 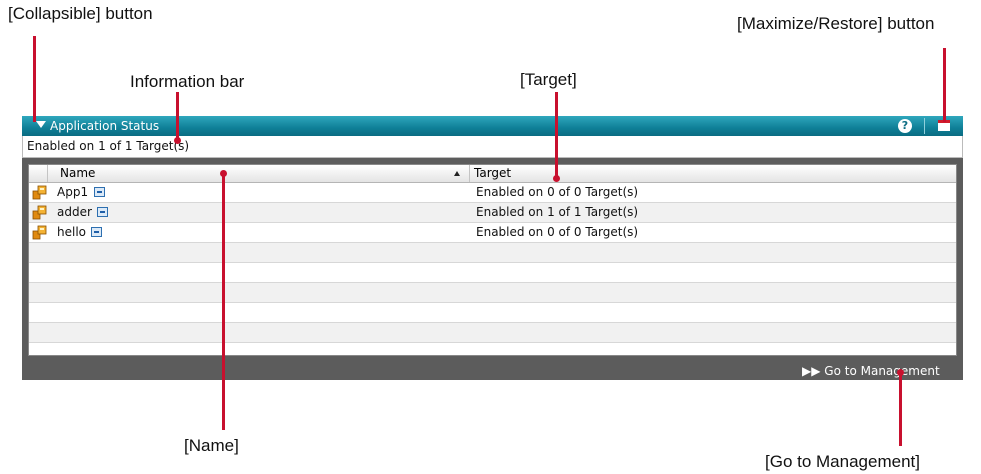 I want to click on table-row: App1 Enabled on 0 of 0 Target(s), so click(x=492, y=193).